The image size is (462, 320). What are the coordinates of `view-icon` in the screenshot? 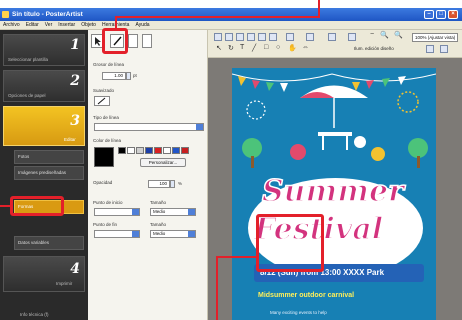 It's located at (430, 49).